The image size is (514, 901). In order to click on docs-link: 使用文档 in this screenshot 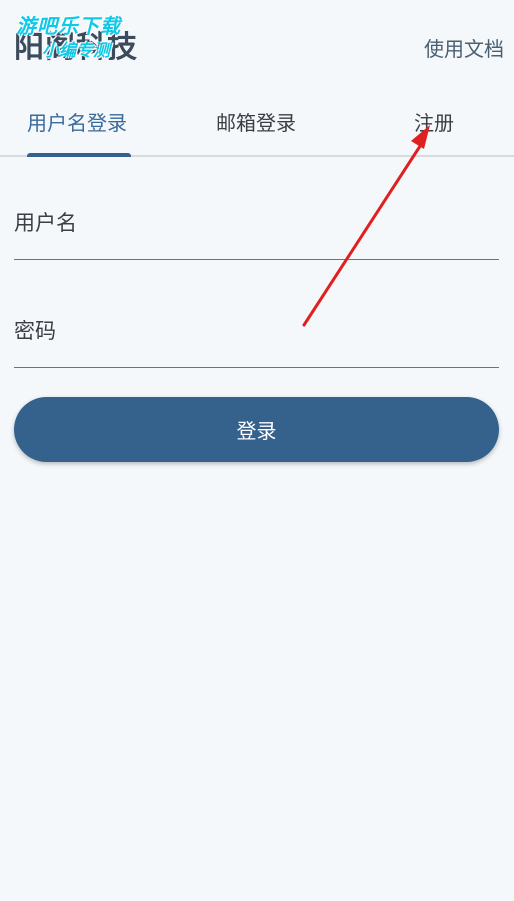, I will do `click(464, 47)`.